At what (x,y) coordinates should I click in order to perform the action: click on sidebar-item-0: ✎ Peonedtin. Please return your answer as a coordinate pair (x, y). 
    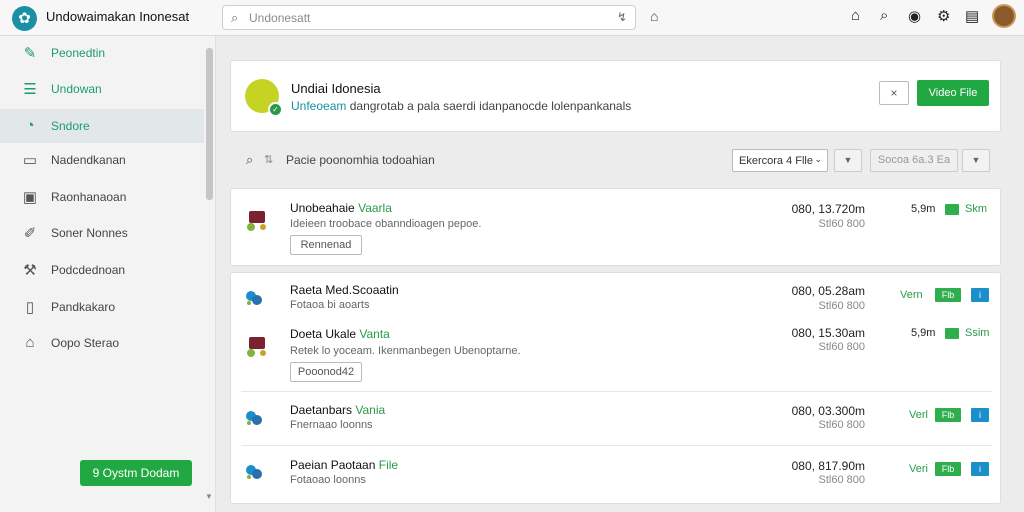
    Looking at the image, I should click on (102, 53).